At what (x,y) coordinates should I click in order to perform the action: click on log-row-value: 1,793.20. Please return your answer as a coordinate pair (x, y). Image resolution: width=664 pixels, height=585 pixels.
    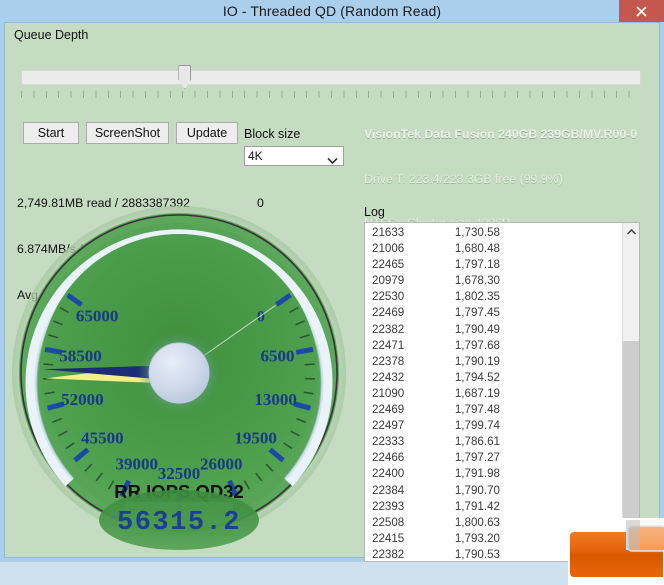
    Looking at the image, I should click on (465, 539).